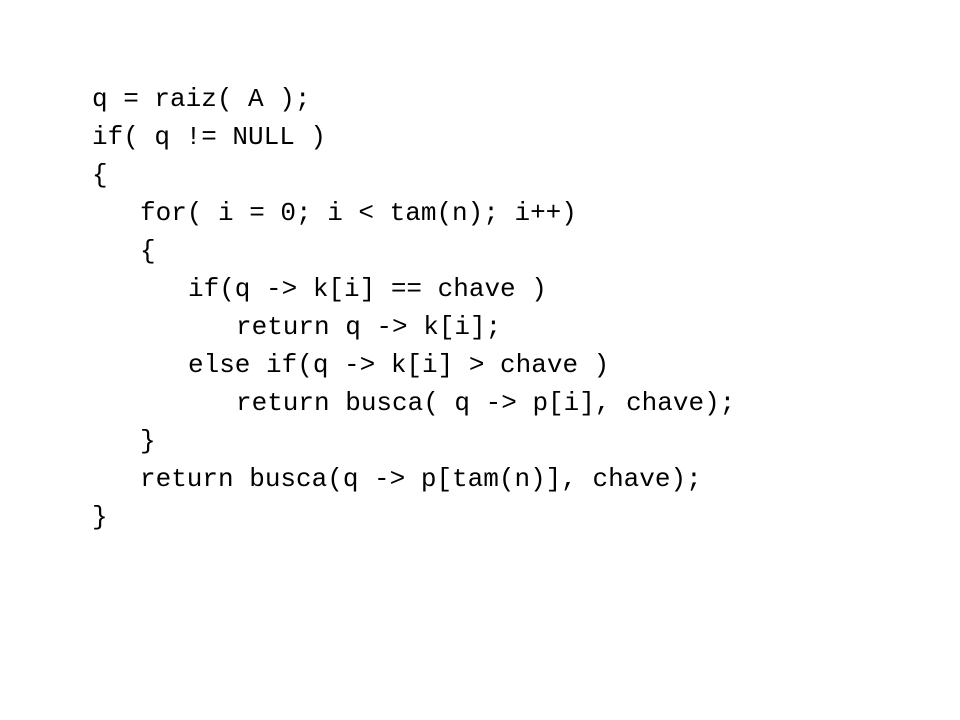 The height and width of the screenshot is (720, 960). Describe the element at coordinates (148, 251) in the screenshot. I see `code-line-5: {` at that location.